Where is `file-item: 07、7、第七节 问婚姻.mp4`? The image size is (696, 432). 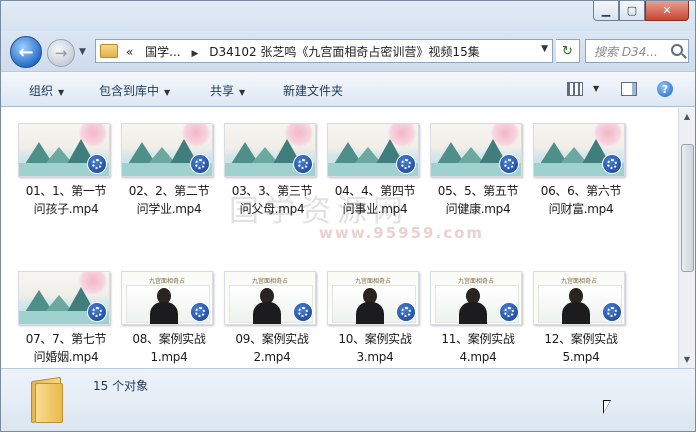
file-item: 07、7、第七节 问婚姻.mp4 is located at coordinates (66, 311).